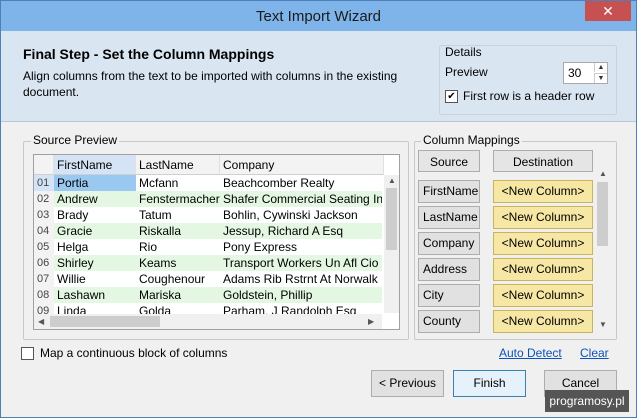 This screenshot has width=637, height=418. I want to click on mapping-source-item: City, so click(449, 295).